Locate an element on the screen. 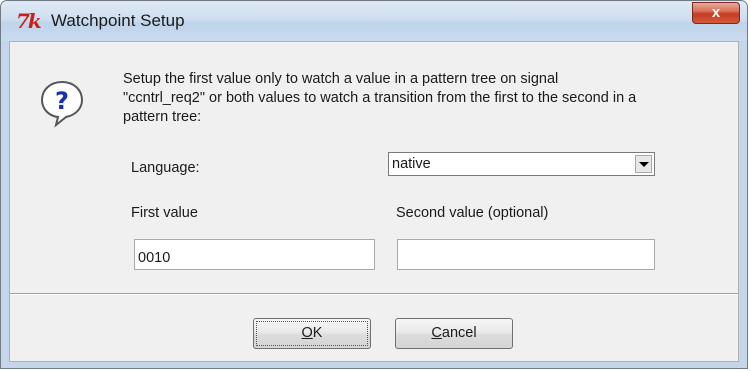 The image size is (750, 371). second-value-label: Second value (optional) is located at coordinates (472, 213).